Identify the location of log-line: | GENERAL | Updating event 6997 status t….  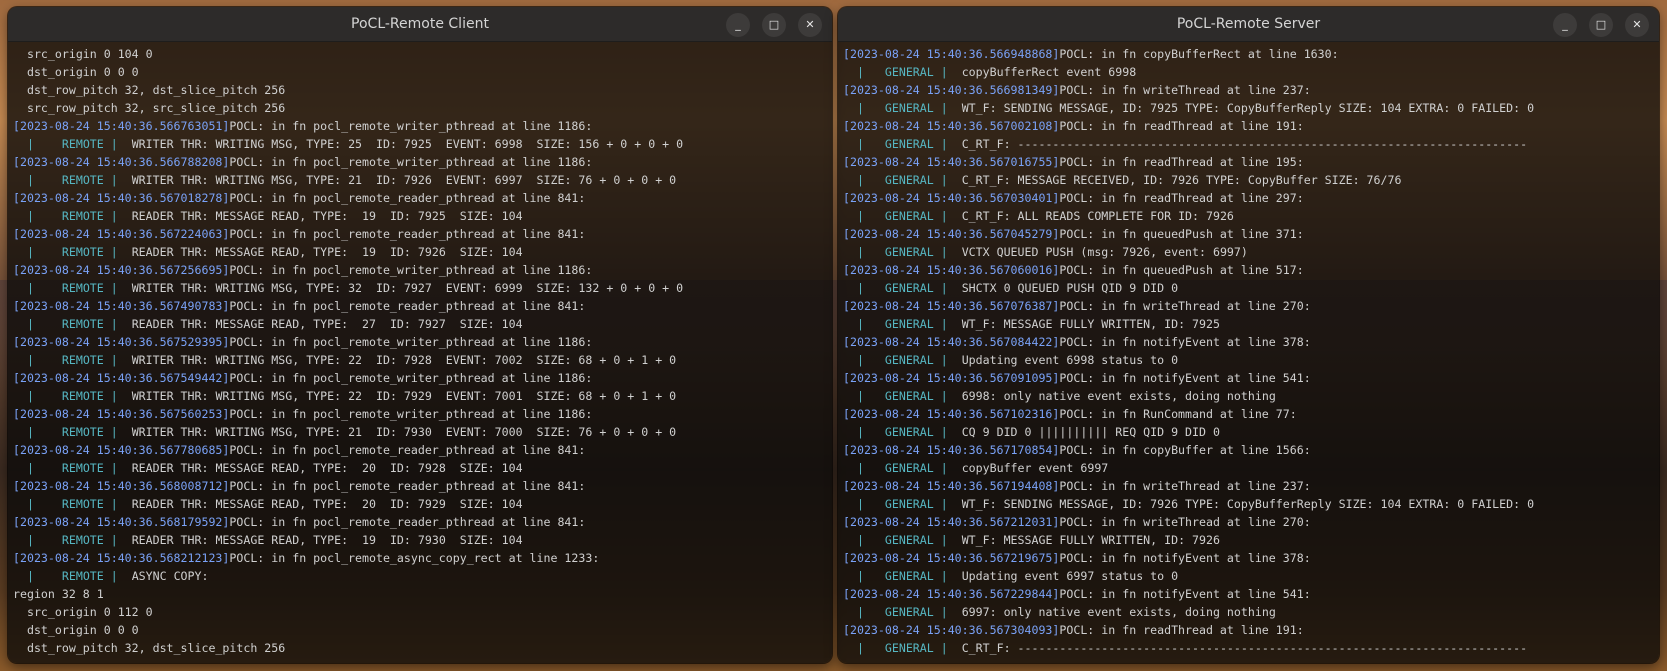
(1011, 576).